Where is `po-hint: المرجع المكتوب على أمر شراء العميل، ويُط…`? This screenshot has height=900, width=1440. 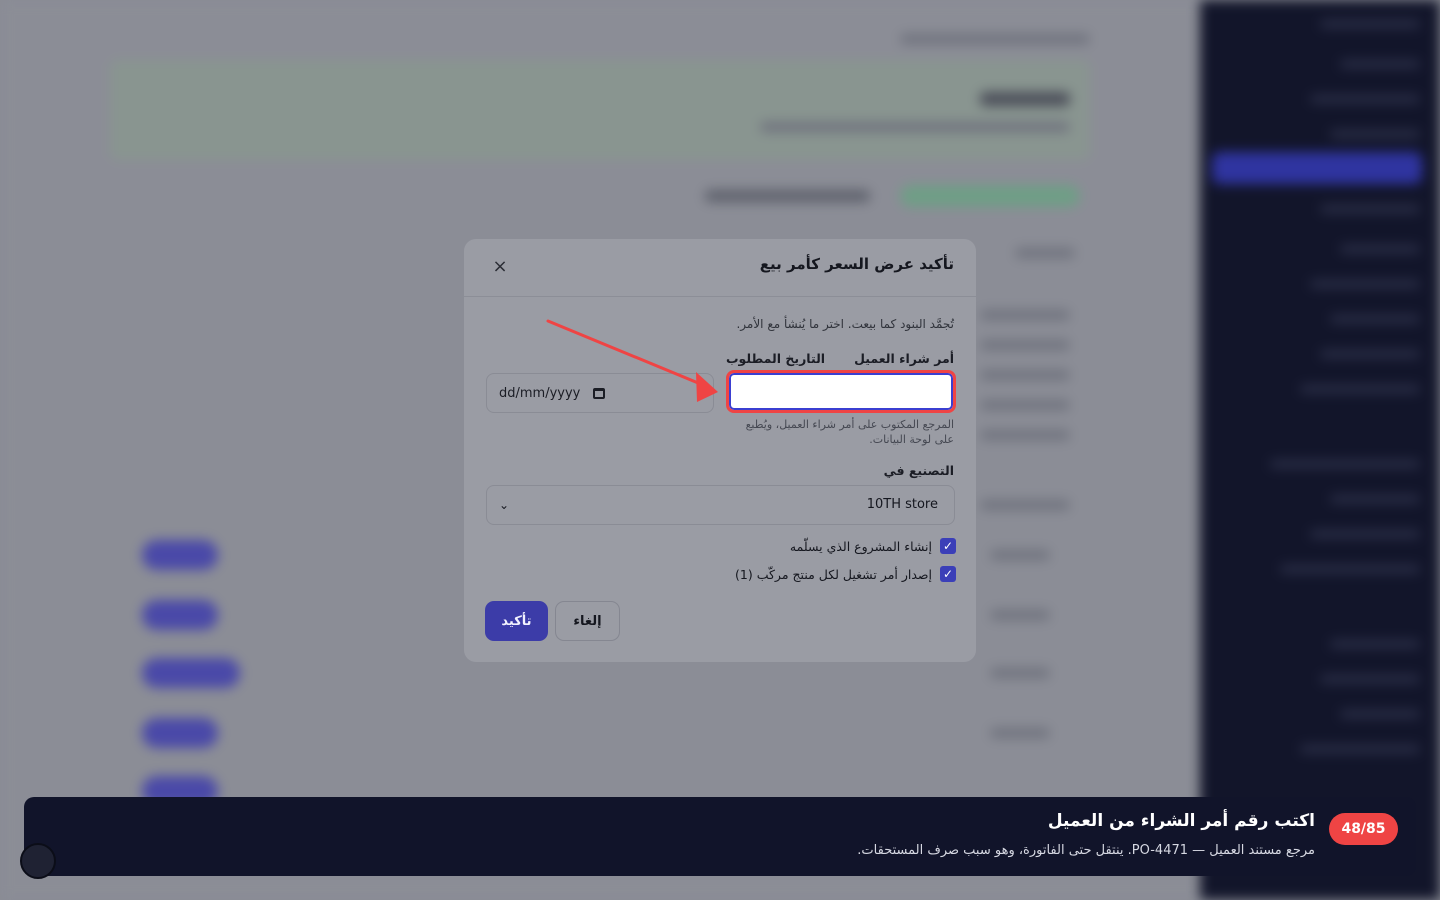 po-hint: المرجع المكتوب على أمر شراء العميل، ويُط… is located at coordinates (849, 432).